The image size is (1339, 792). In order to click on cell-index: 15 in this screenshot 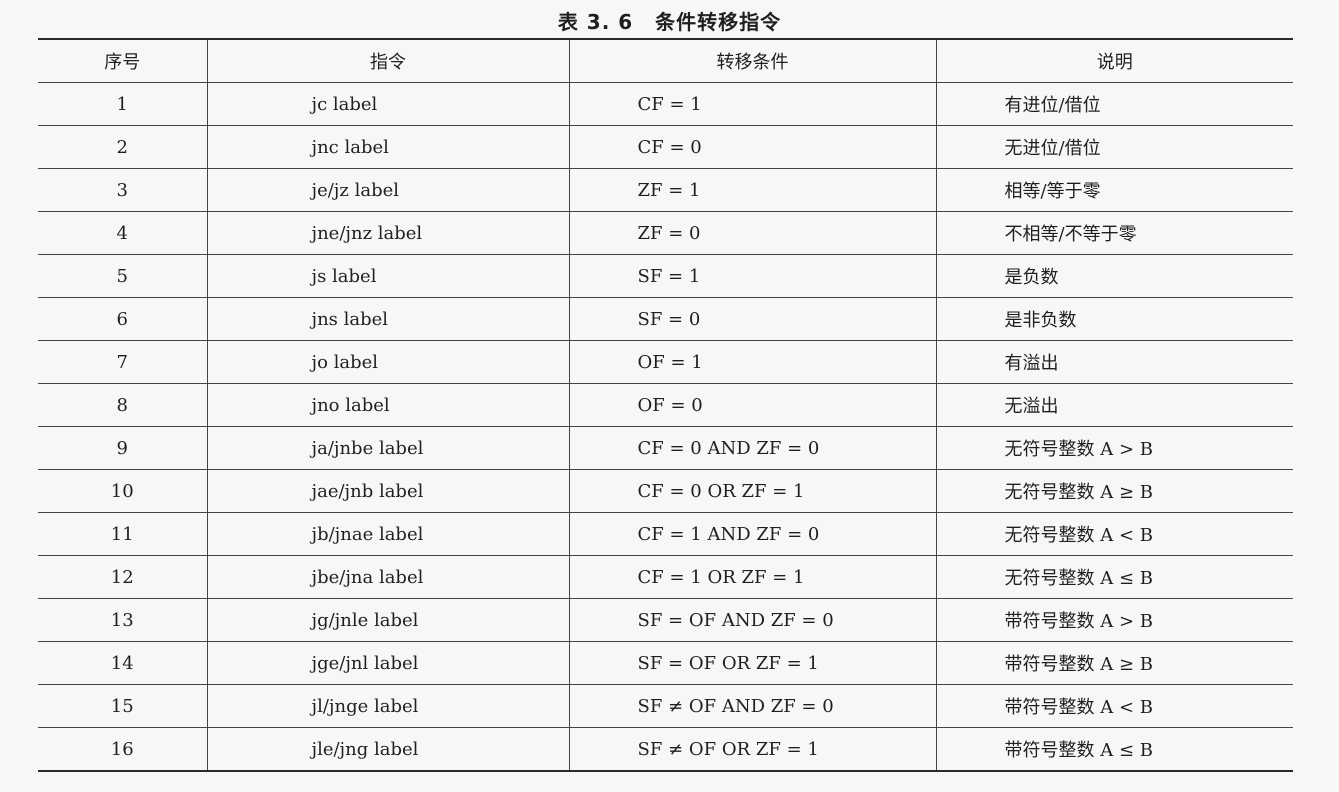, I will do `click(123, 706)`.